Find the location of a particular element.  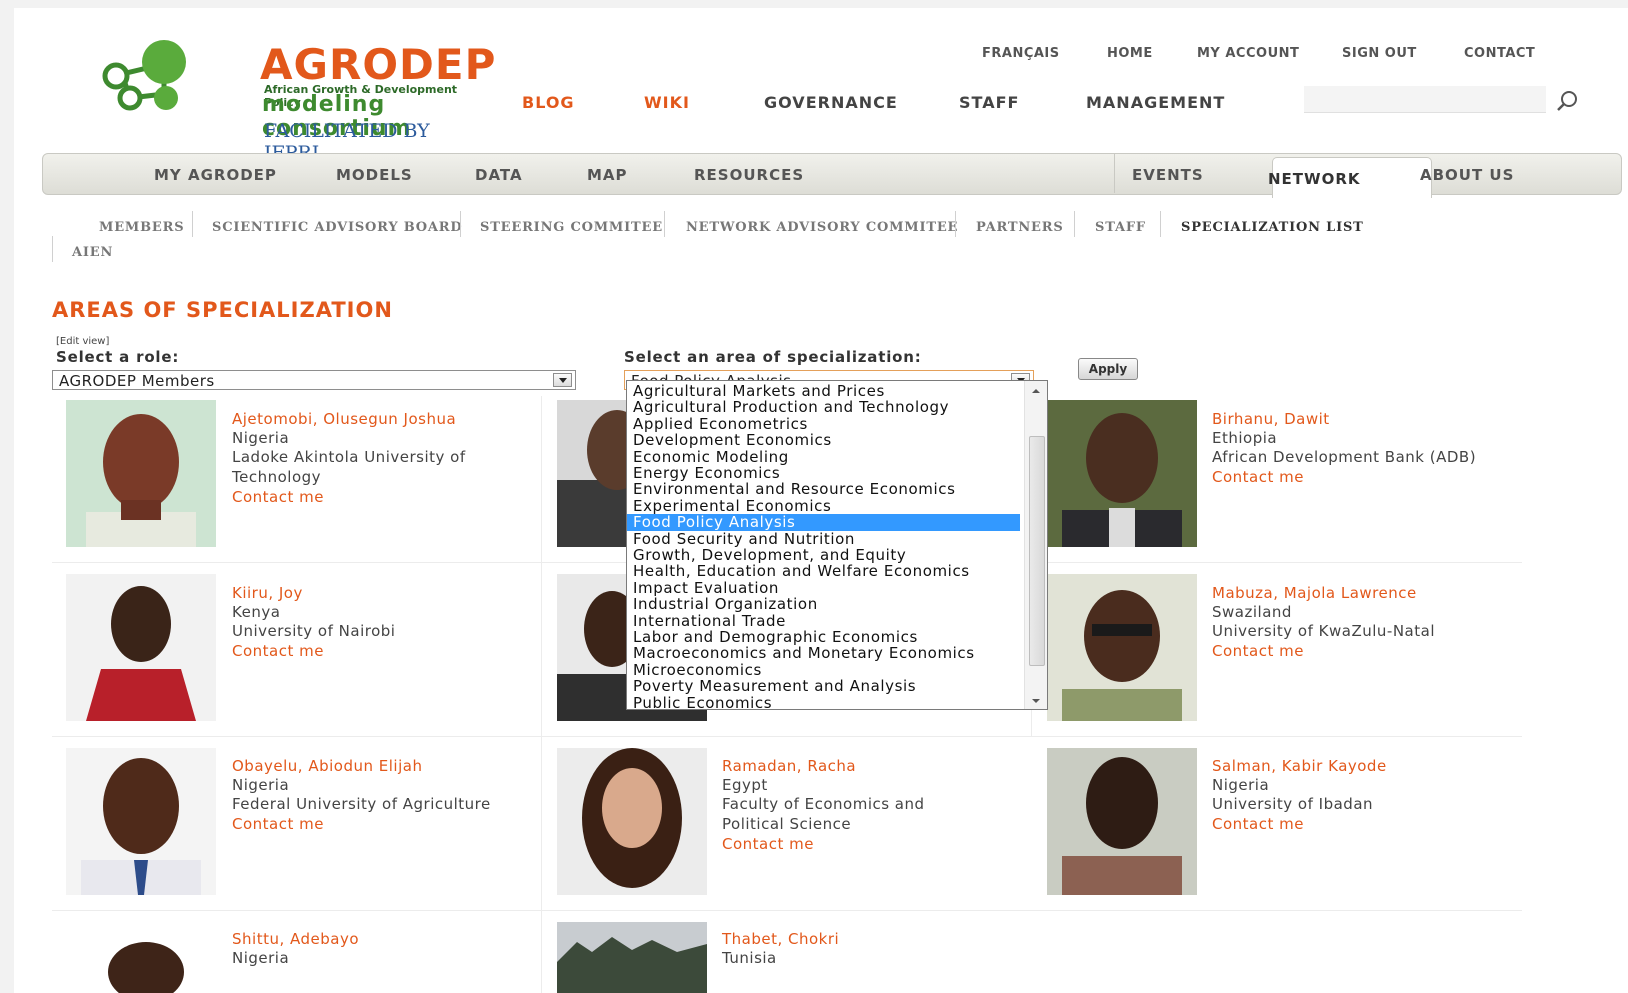

scrollbar-thumb is located at coordinates (1037, 551).